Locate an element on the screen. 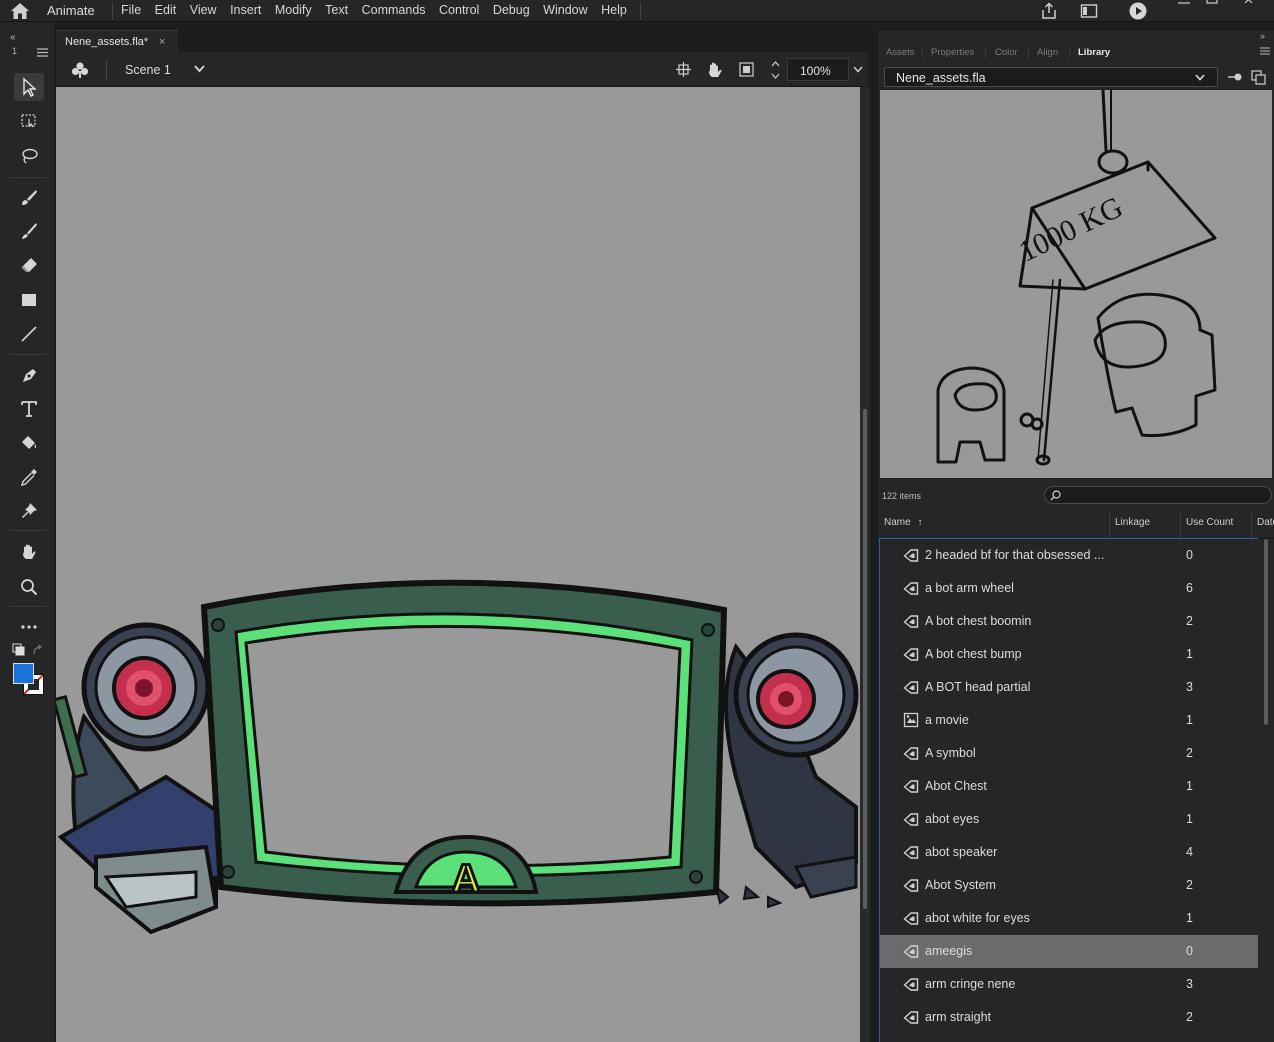 The height and width of the screenshot is (1042, 1274). scene-dropdown-chevron-icon is located at coordinates (199, 69).